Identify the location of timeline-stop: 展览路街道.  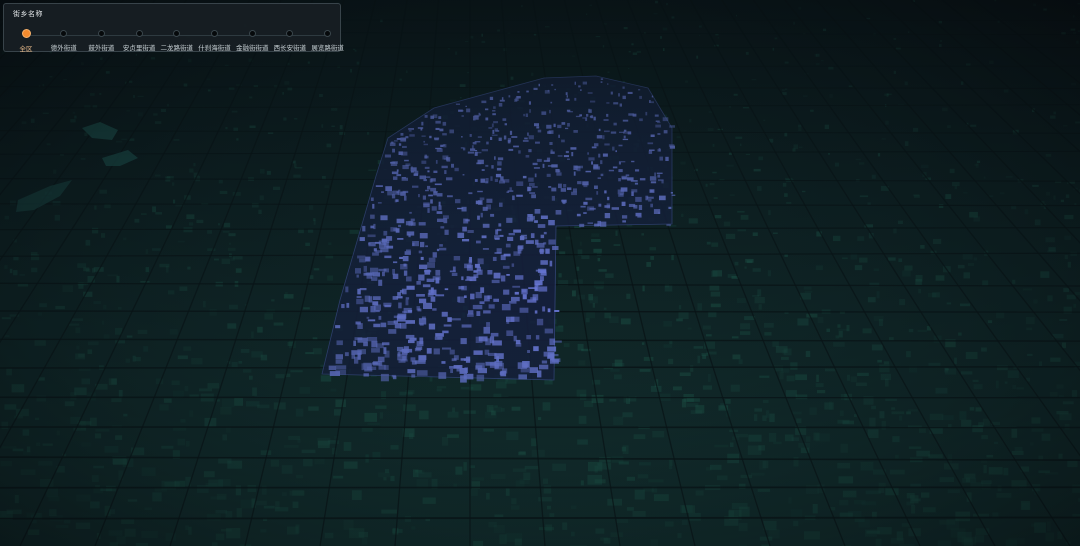
(328, 41).